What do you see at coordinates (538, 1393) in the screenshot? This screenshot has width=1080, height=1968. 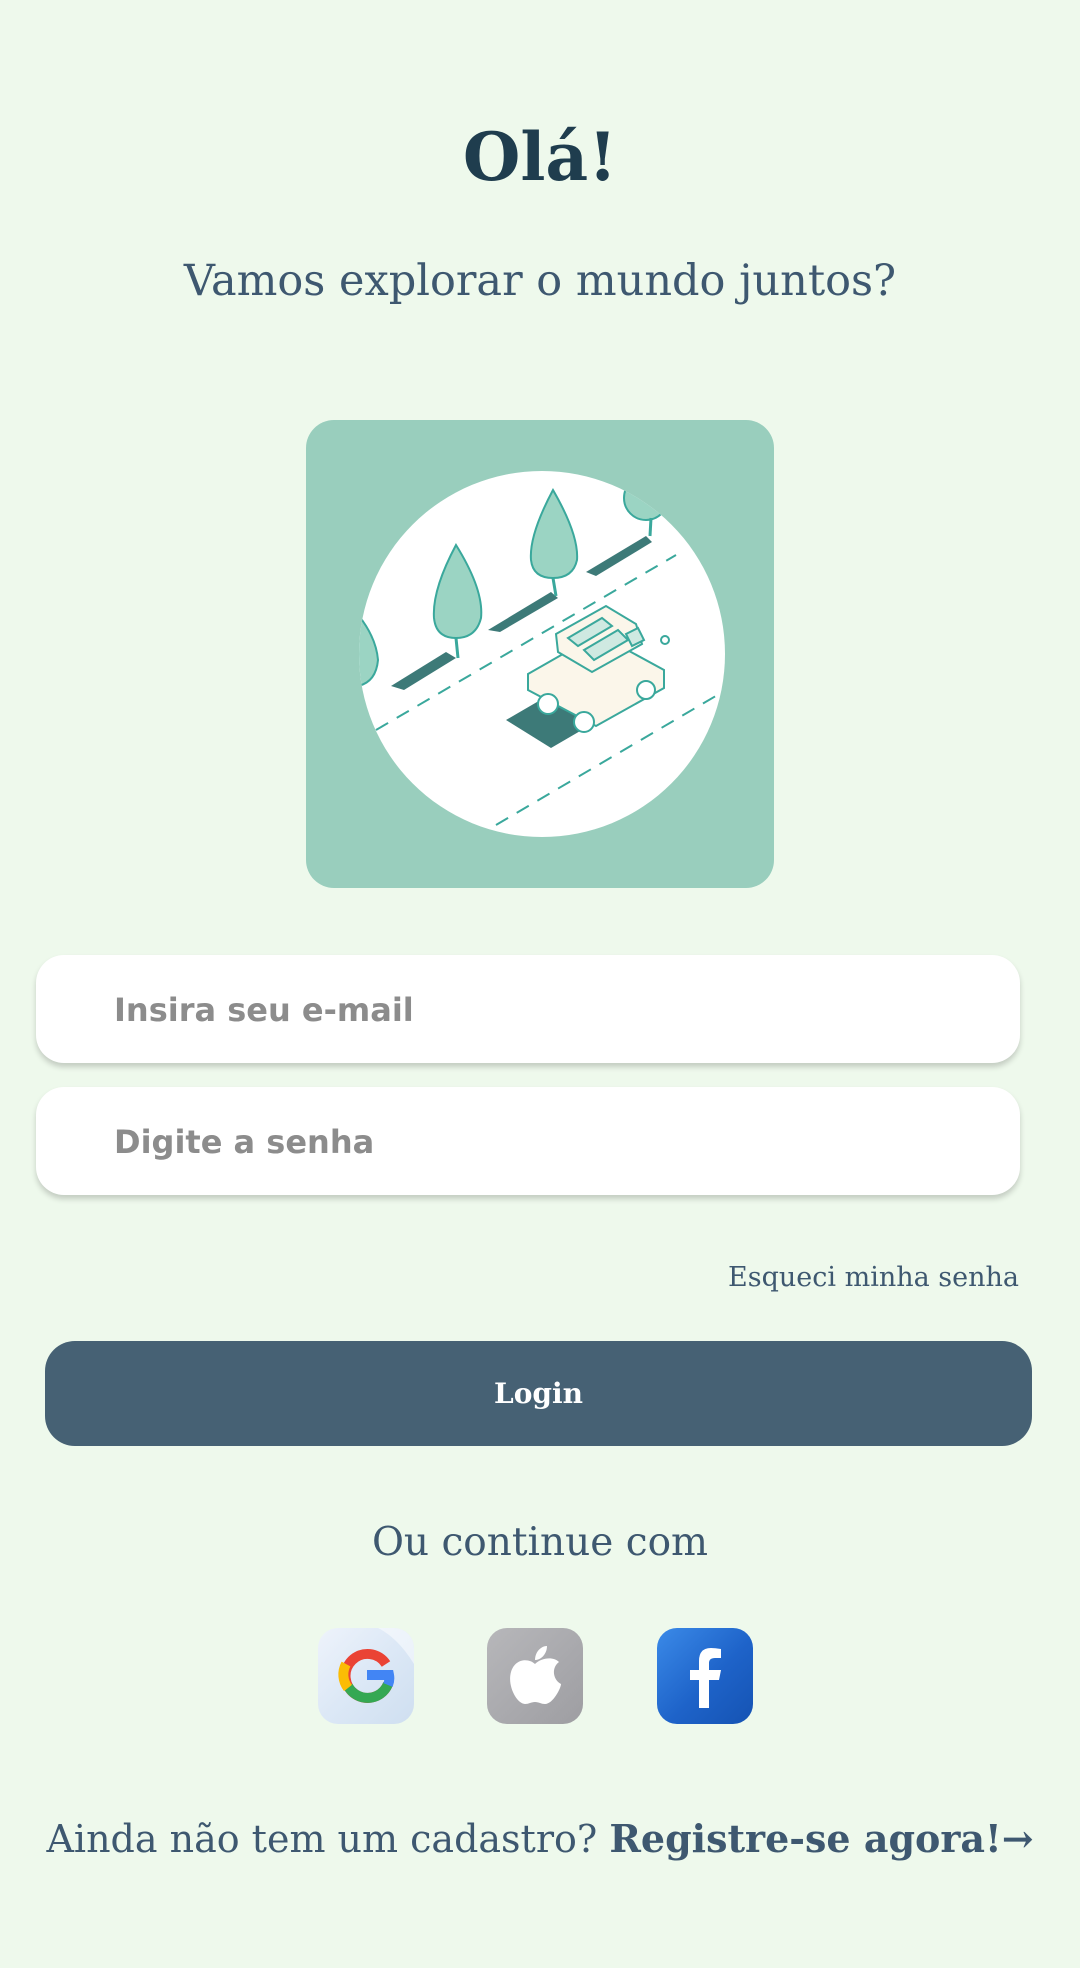 I see `login-button: Login` at bounding box center [538, 1393].